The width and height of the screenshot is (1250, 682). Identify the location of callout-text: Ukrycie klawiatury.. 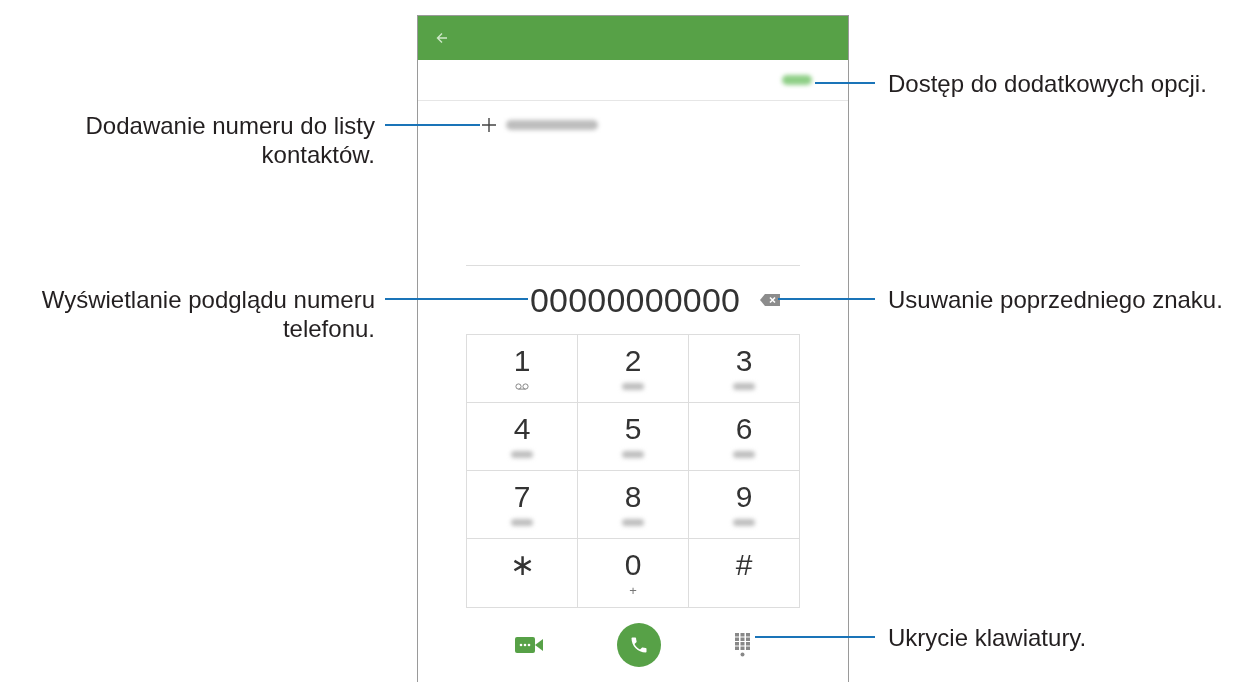
(987, 637).